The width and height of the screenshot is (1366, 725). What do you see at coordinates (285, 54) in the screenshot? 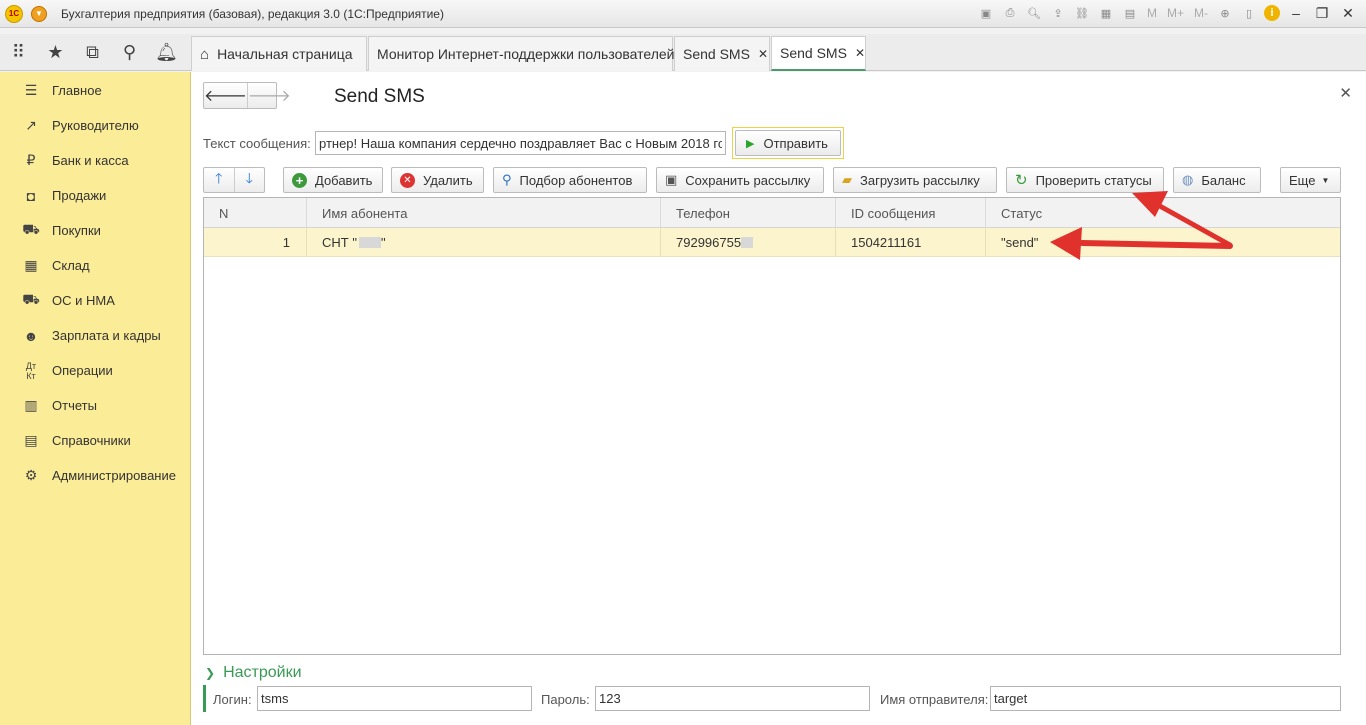
I see `tab-label: Начальная страница` at bounding box center [285, 54].